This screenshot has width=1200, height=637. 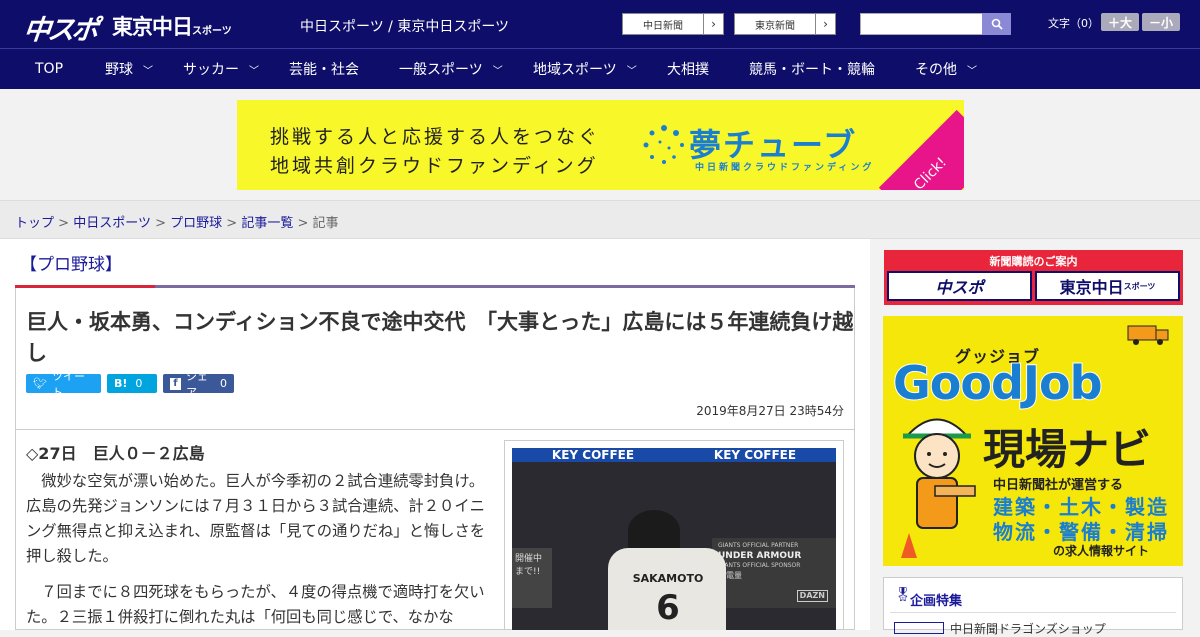 What do you see at coordinates (1101, 551) in the screenshot?
I see `gj-tail: の求人情報サイト` at bounding box center [1101, 551].